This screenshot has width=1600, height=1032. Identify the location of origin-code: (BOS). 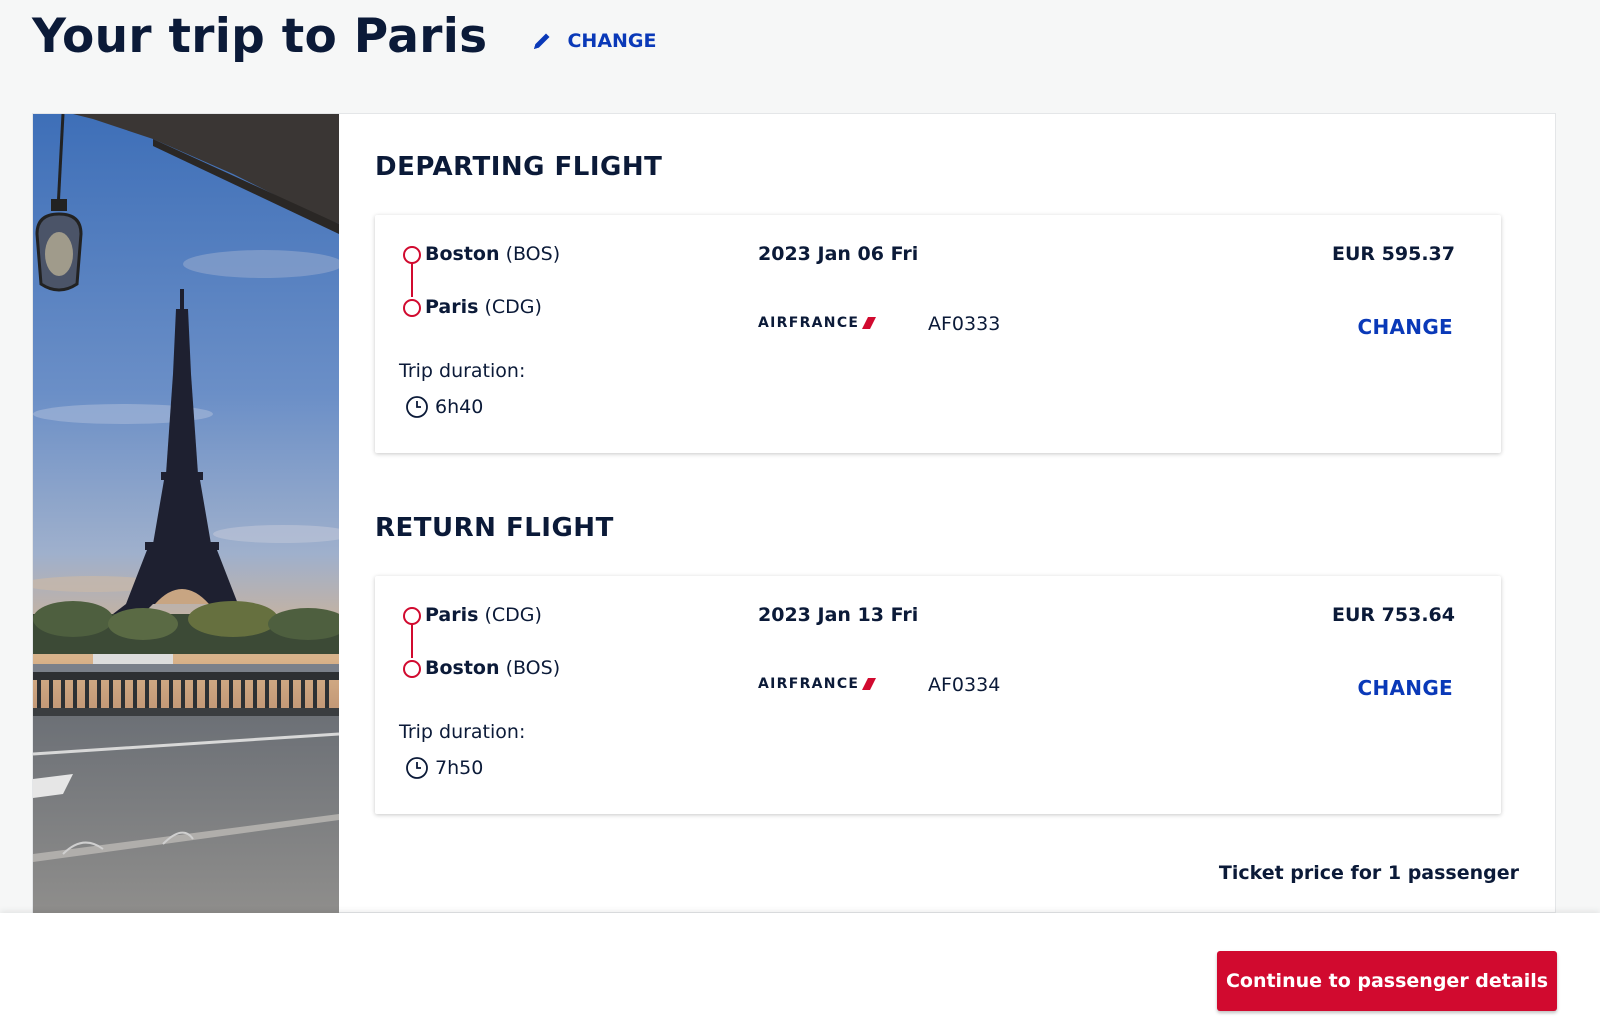
(533, 254).